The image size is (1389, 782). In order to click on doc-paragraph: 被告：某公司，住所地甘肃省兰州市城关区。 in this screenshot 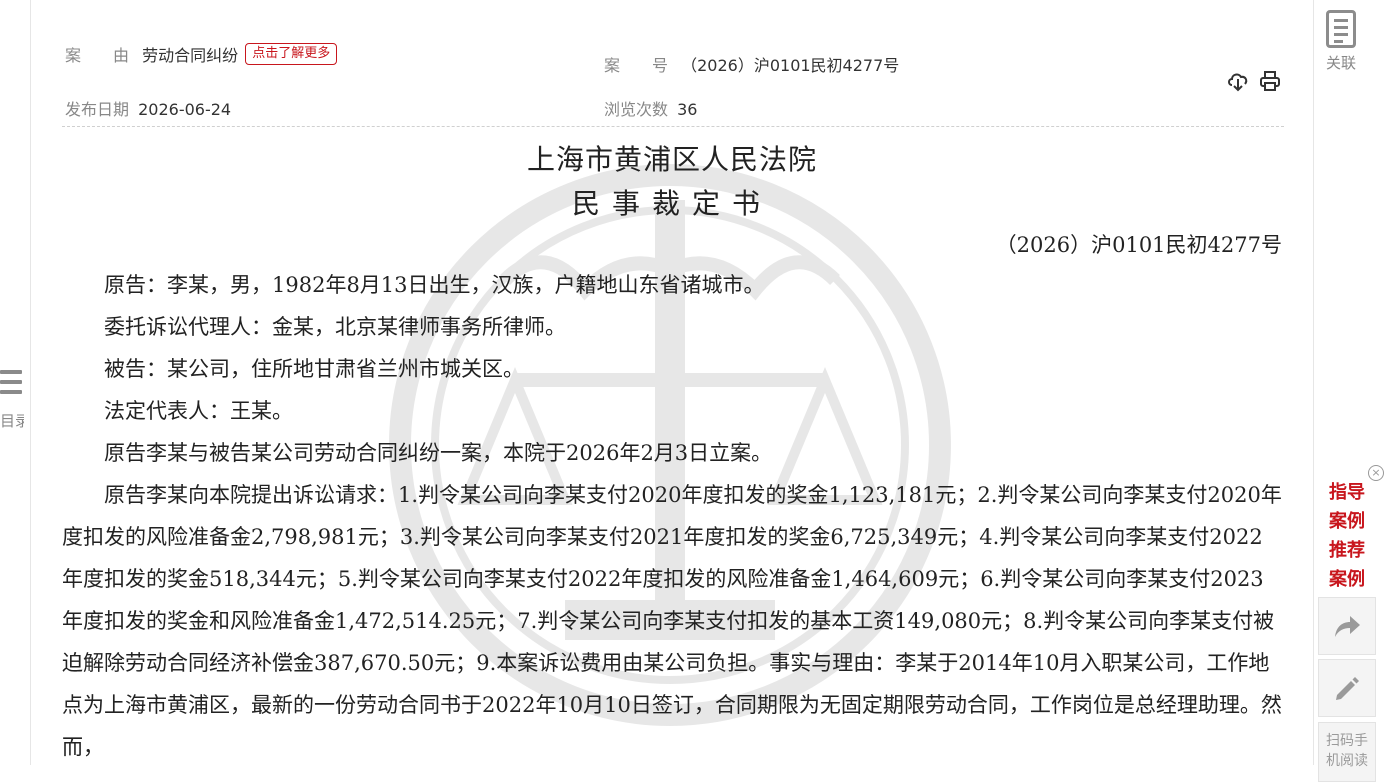, I will do `click(314, 369)`.